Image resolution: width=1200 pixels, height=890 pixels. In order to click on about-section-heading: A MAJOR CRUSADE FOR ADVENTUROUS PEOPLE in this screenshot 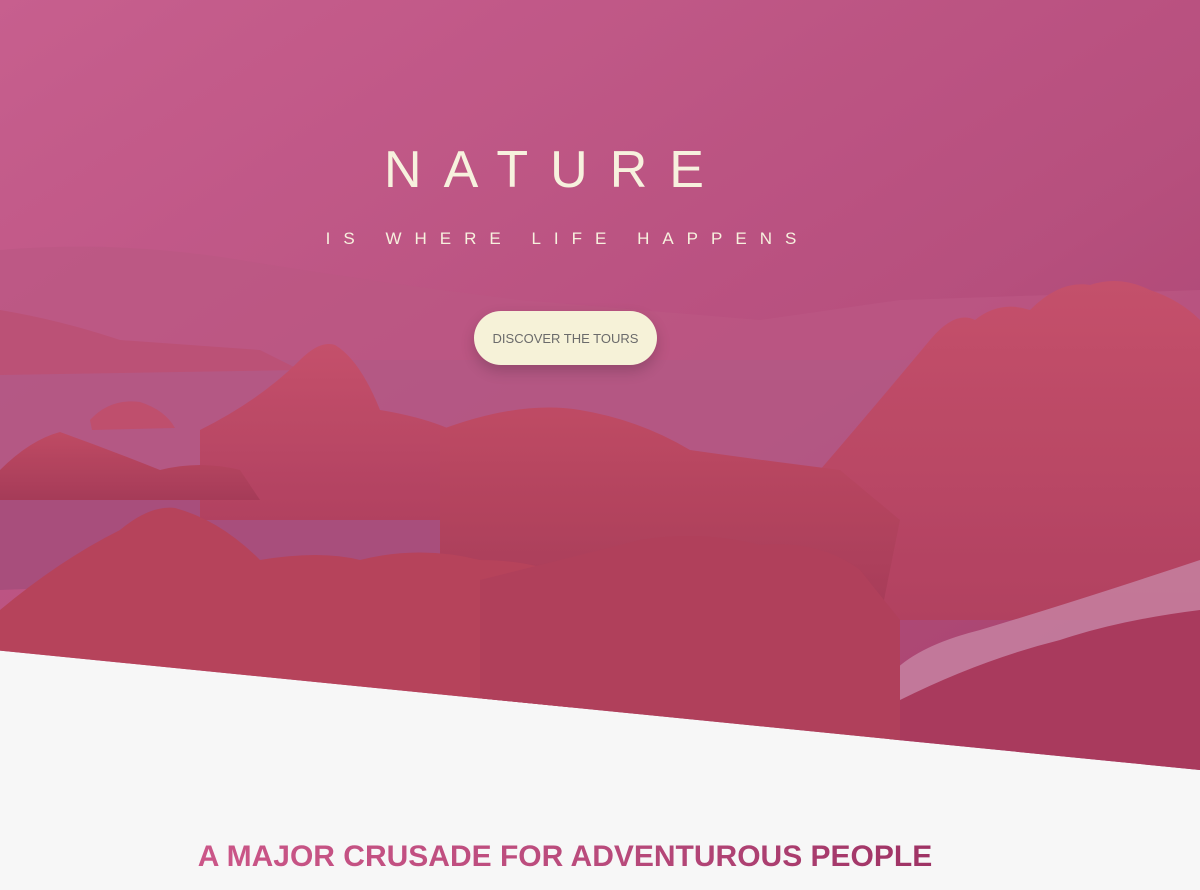, I will do `click(565, 857)`.